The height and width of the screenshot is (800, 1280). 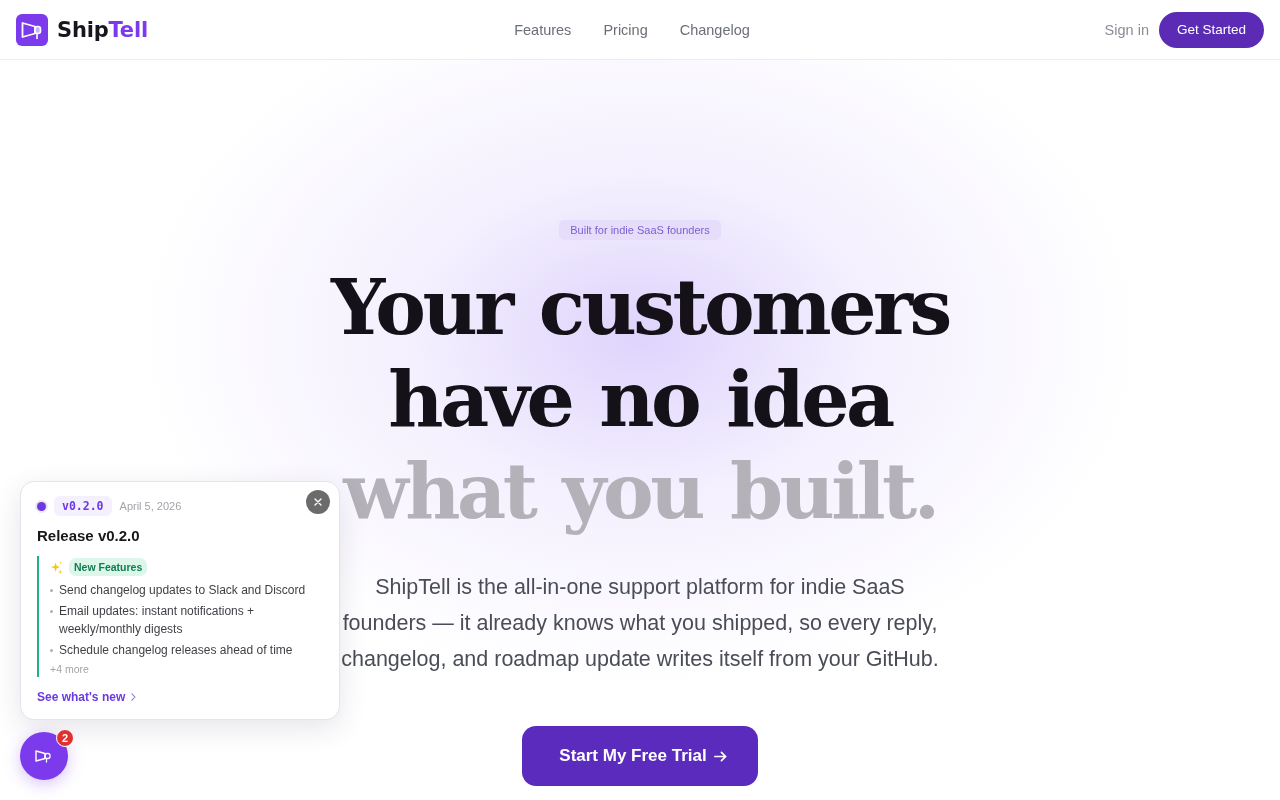 I want to click on headline-line: have no idea, so click(x=640, y=400).